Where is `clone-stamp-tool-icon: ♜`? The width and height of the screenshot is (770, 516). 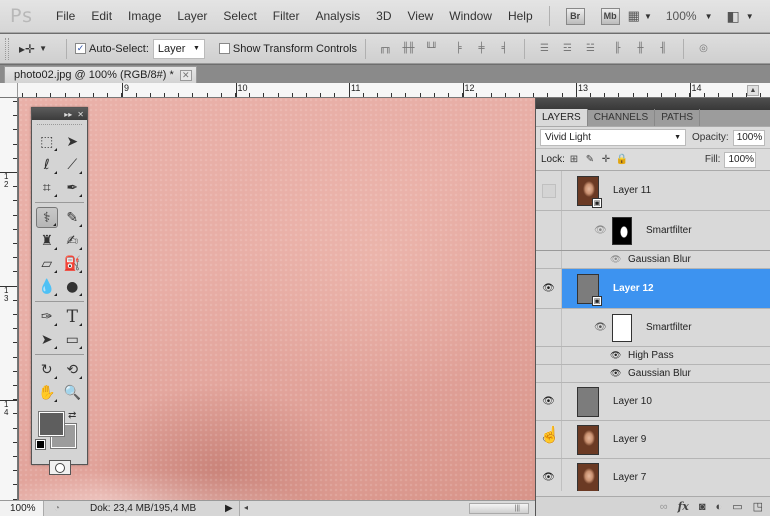
clone-stamp-tool-icon: ♜ is located at coordinates (47, 240).